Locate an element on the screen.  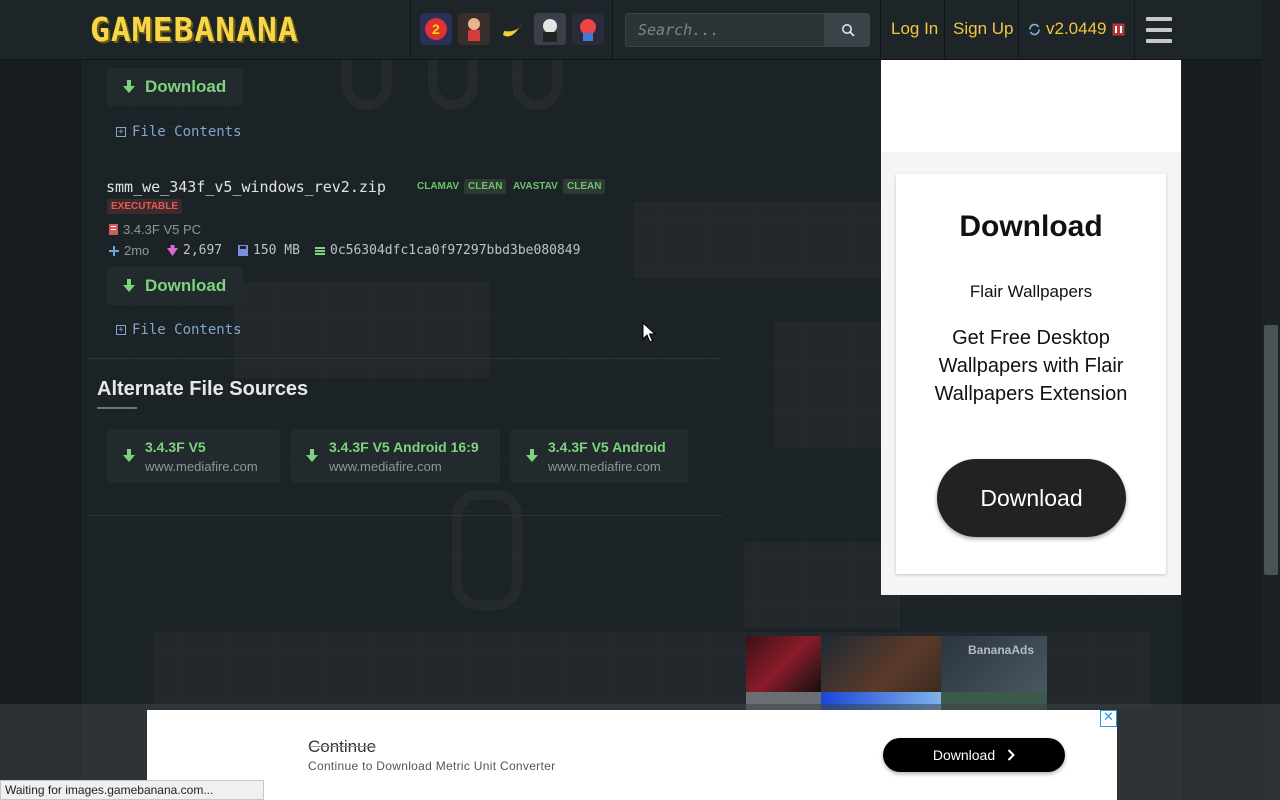
file-md5: 0c56304dfc1ca0f97297bbd3be080849 is located at coordinates (447, 250).